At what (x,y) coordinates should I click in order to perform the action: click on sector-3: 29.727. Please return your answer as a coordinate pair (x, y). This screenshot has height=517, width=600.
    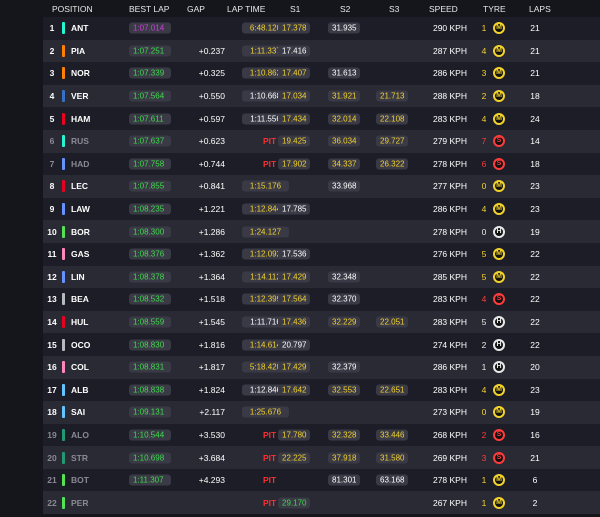
    Looking at the image, I should click on (392, 141).